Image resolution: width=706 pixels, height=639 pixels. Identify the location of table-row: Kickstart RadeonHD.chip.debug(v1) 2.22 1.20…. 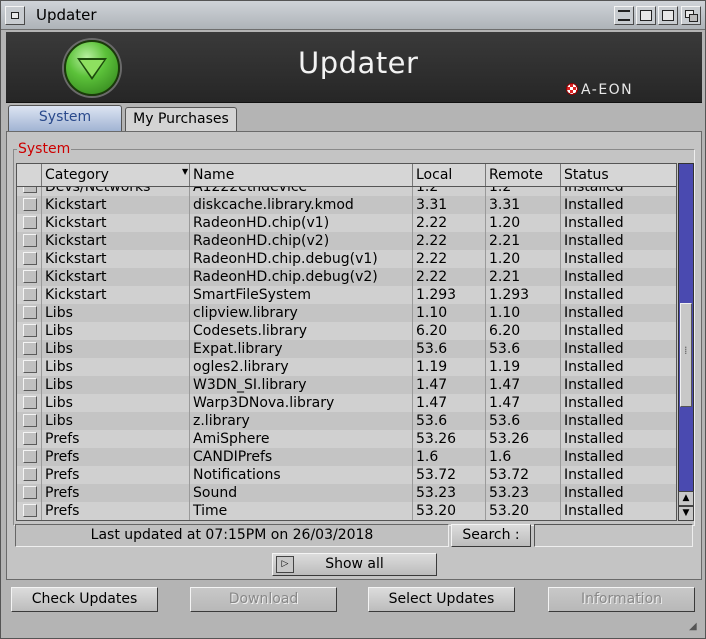
(346, 259).